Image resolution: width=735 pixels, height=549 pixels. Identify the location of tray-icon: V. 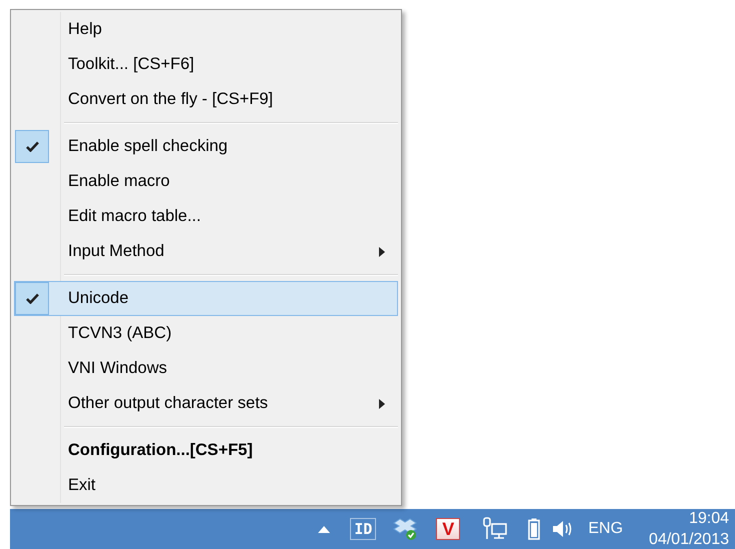
(448, 529).